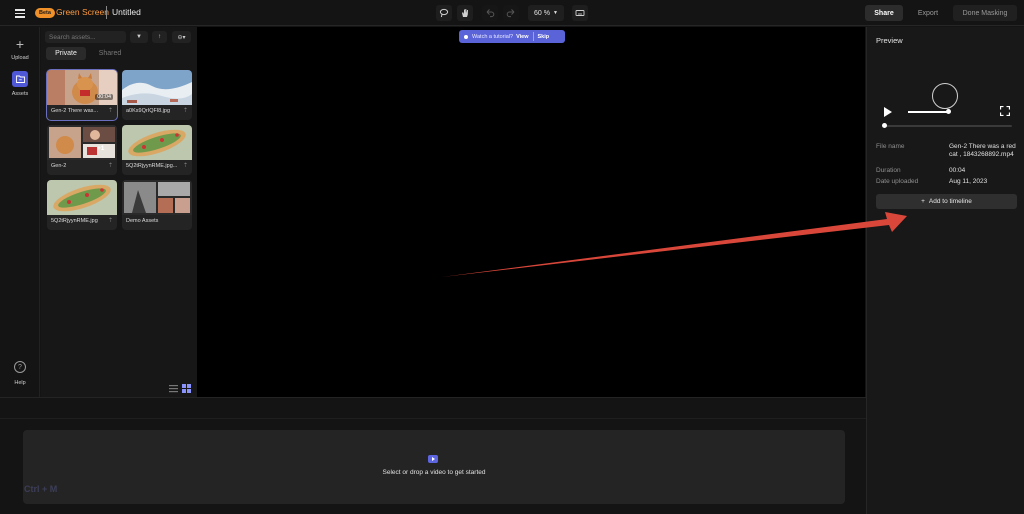 The image size is (1024, 514). I want to click on arrow-up-icon: ↑, so click(159, 37).